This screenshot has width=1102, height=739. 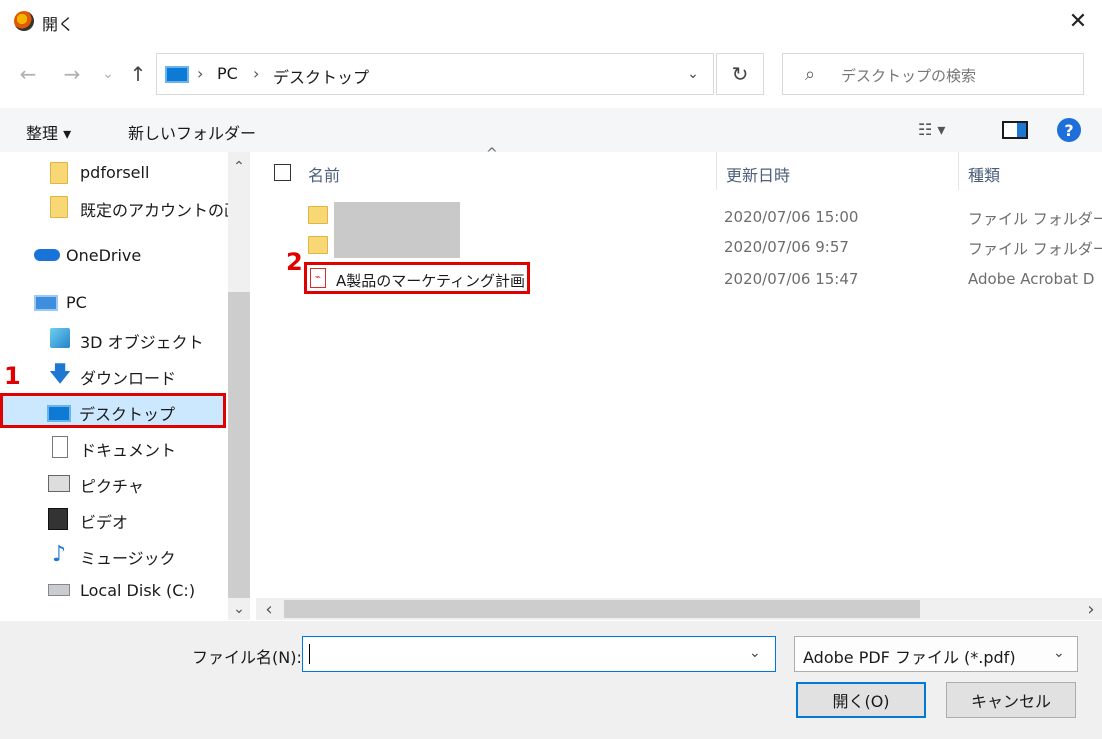 I want to click on window-title: 開く, so click(x=58, y=24).